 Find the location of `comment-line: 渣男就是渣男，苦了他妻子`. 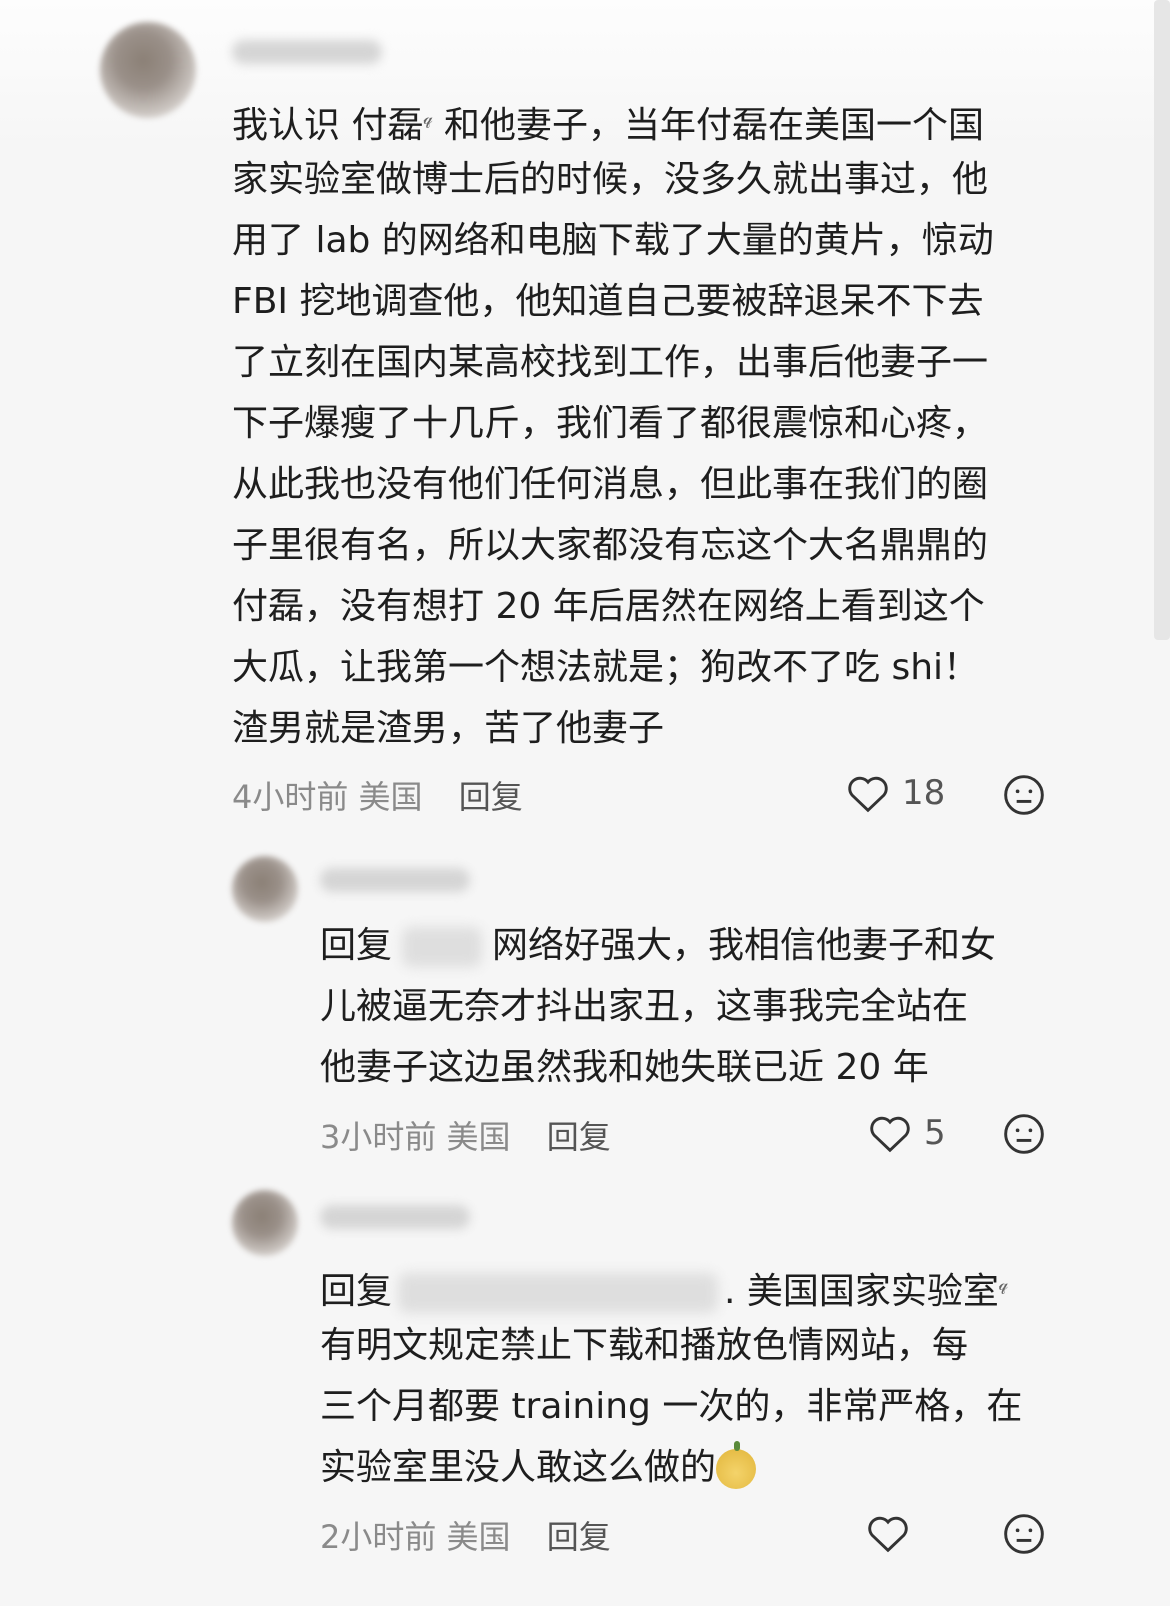

comment-line: 渣男就是渣男，苦了他妻子 is located at coordinates (448, 728).